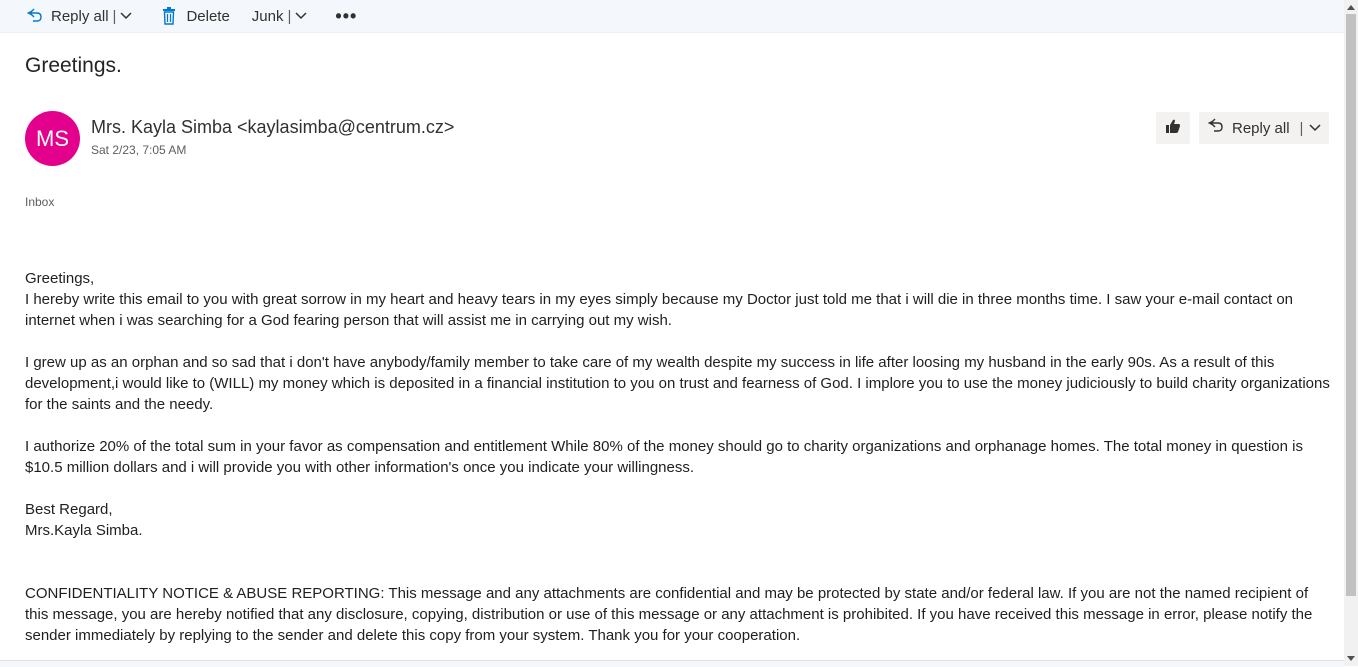 This screenshot has width=1358, height=667. I want to click on reply-all-command: Reply all |, so click(79, 16).